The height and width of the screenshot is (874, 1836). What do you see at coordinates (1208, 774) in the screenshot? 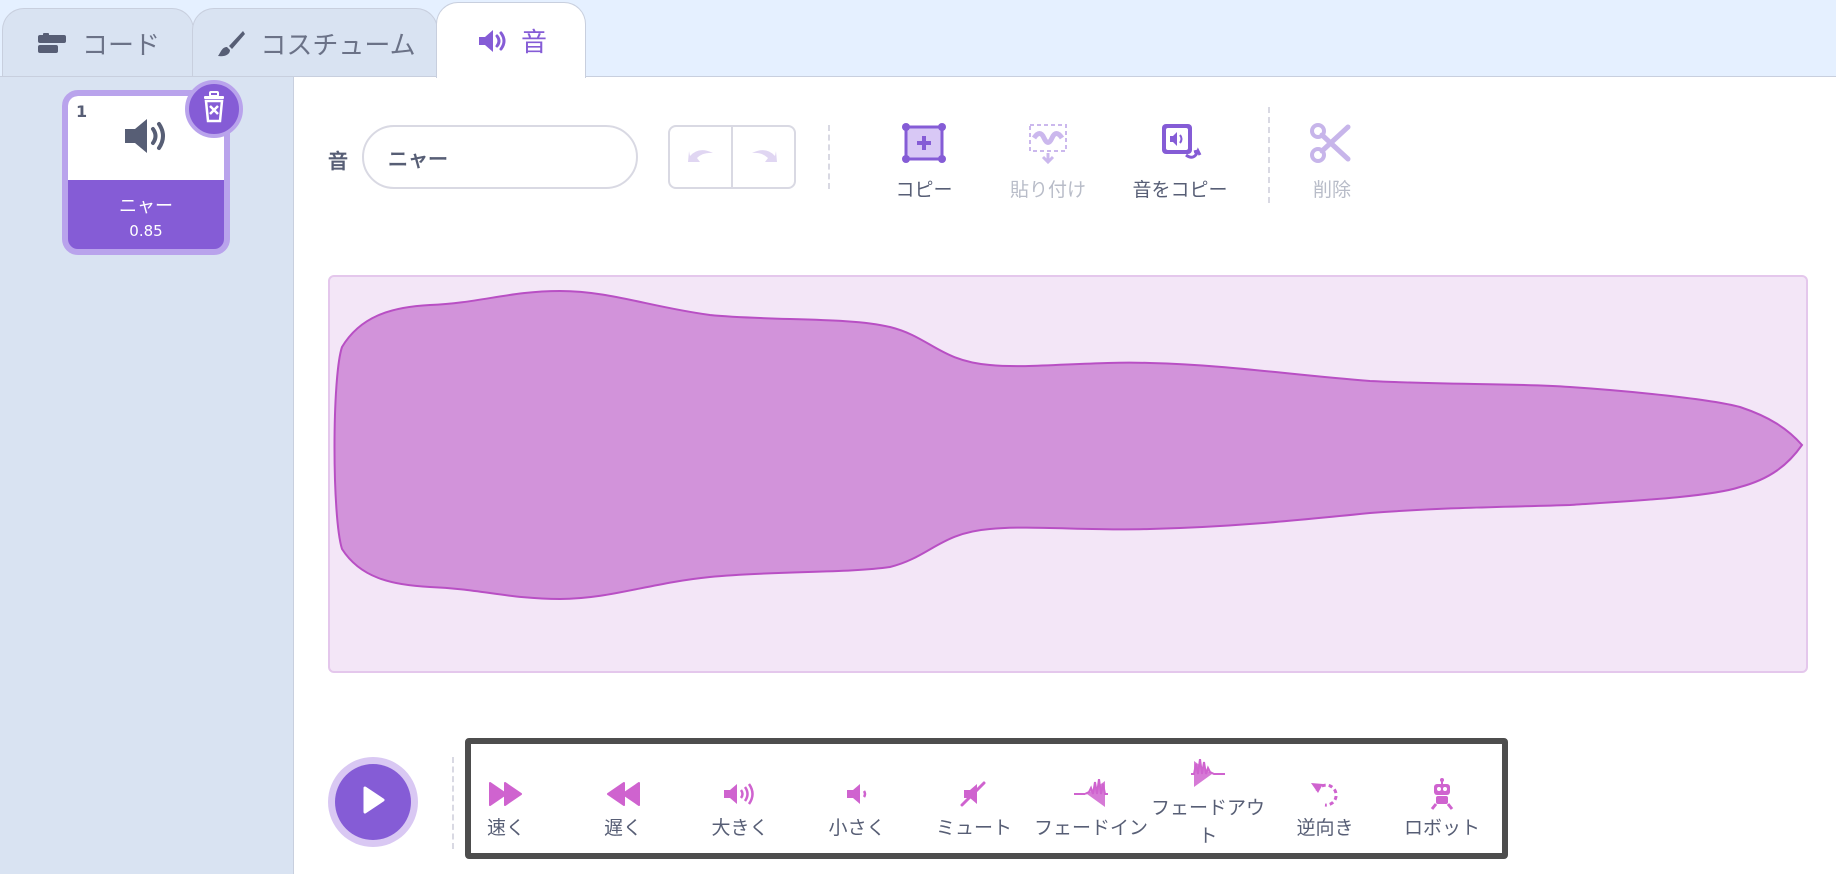
I see `fade-out-icon` at bounding box center [1208, 774].